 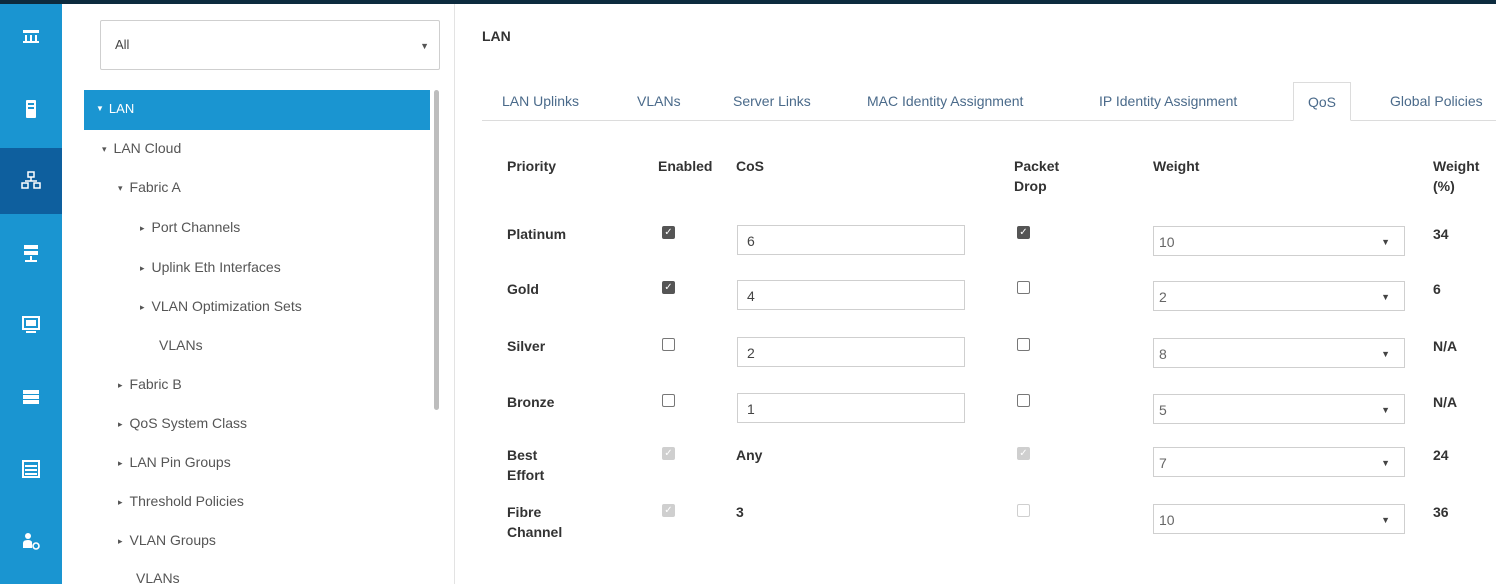 What do you see at coordinates (100, 108) in the screenshot?
I see `expand-arrow-icon: ▼` at bounding box center [100, 108].